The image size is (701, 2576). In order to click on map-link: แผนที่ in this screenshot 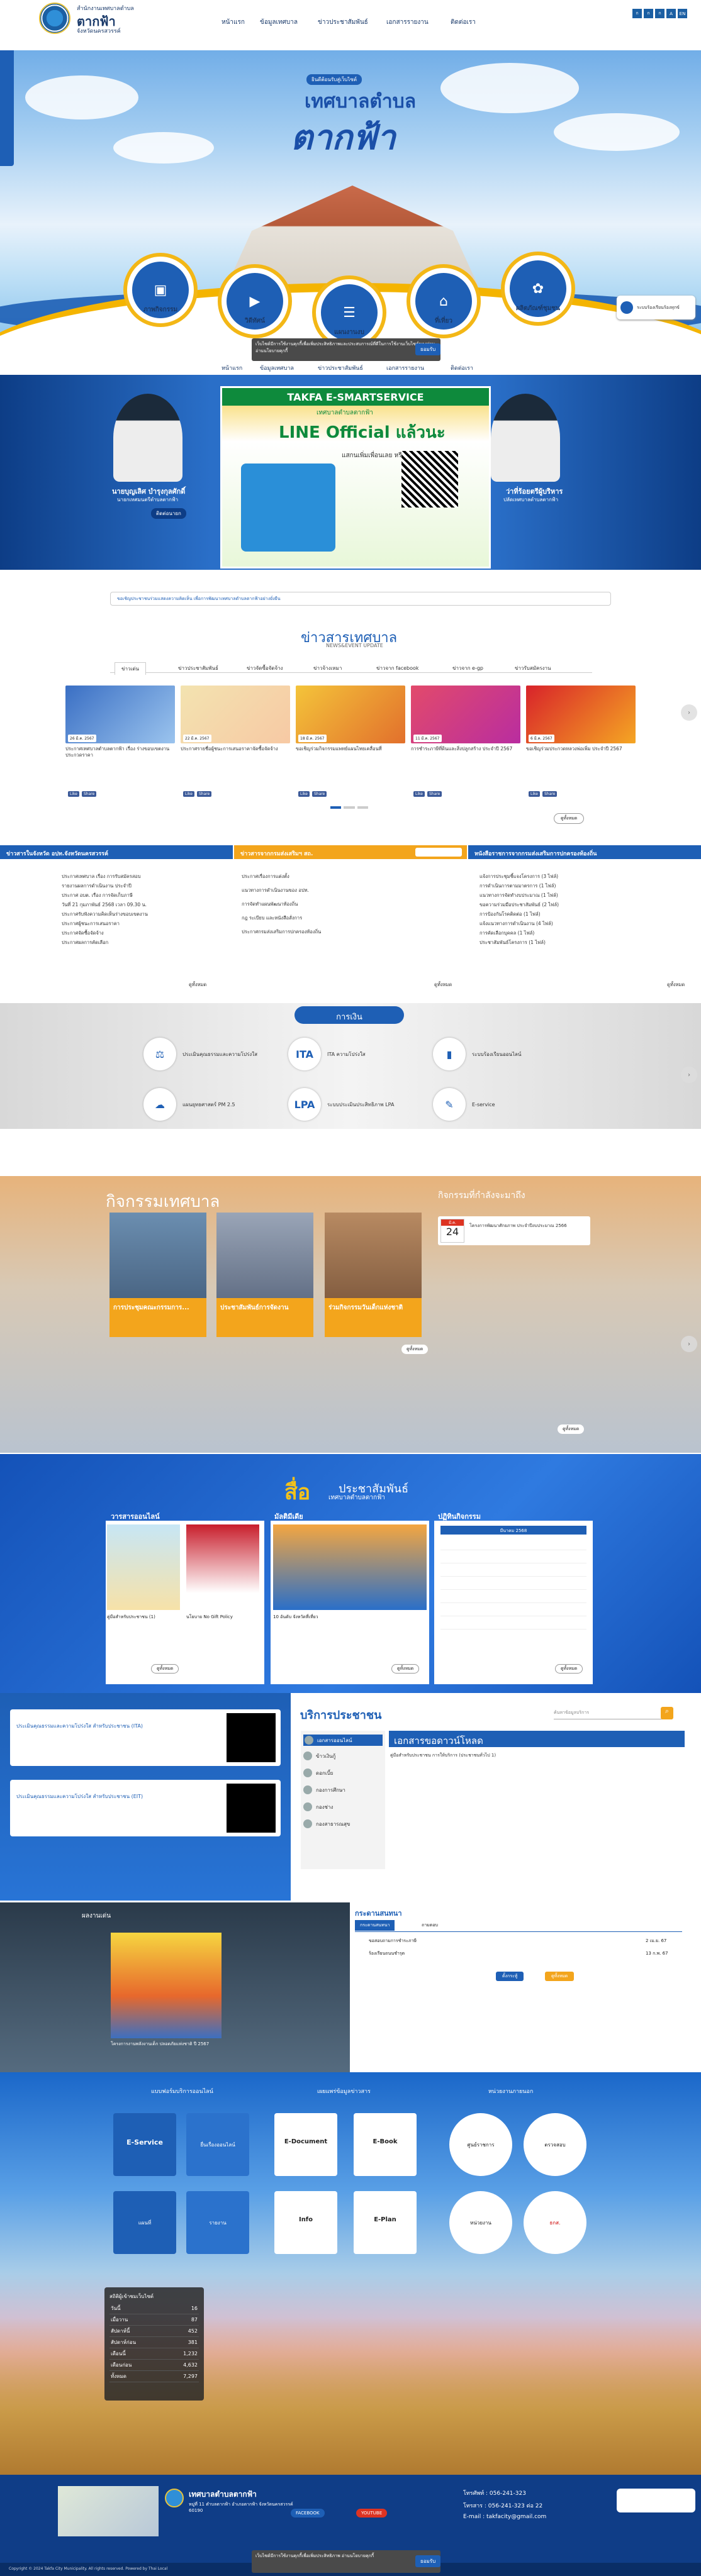, I will do `click(144, 2222)`.